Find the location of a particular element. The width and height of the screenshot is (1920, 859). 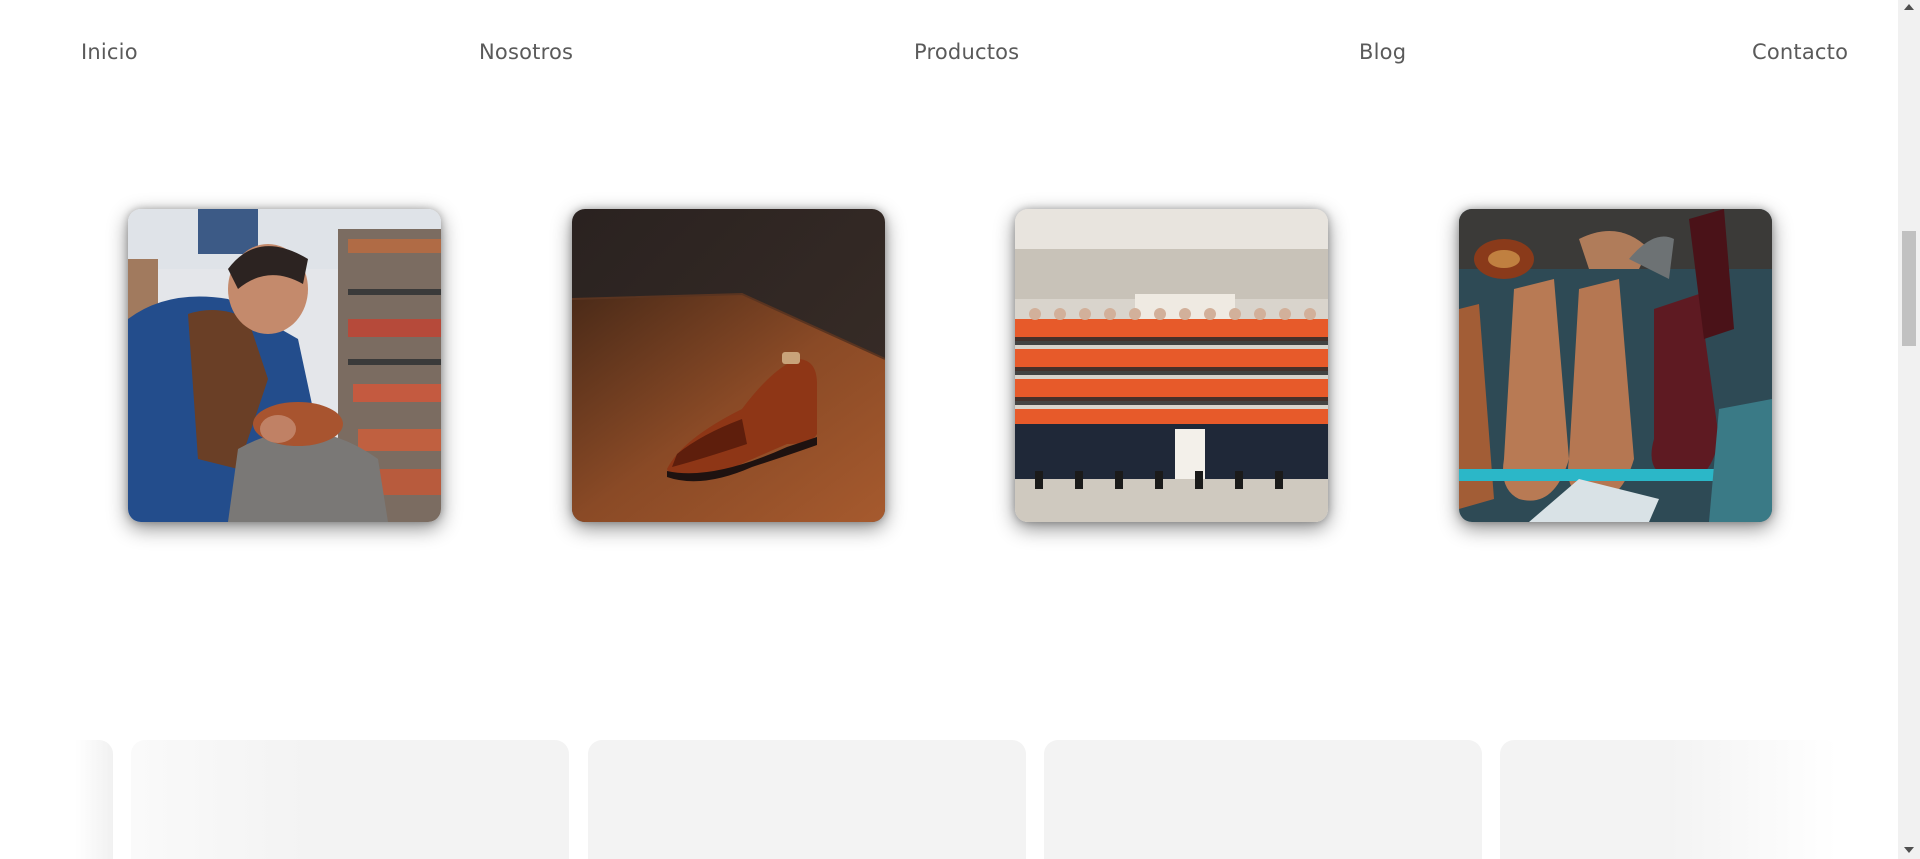

gallery-card-boots is located at coordinates (1615, 365).